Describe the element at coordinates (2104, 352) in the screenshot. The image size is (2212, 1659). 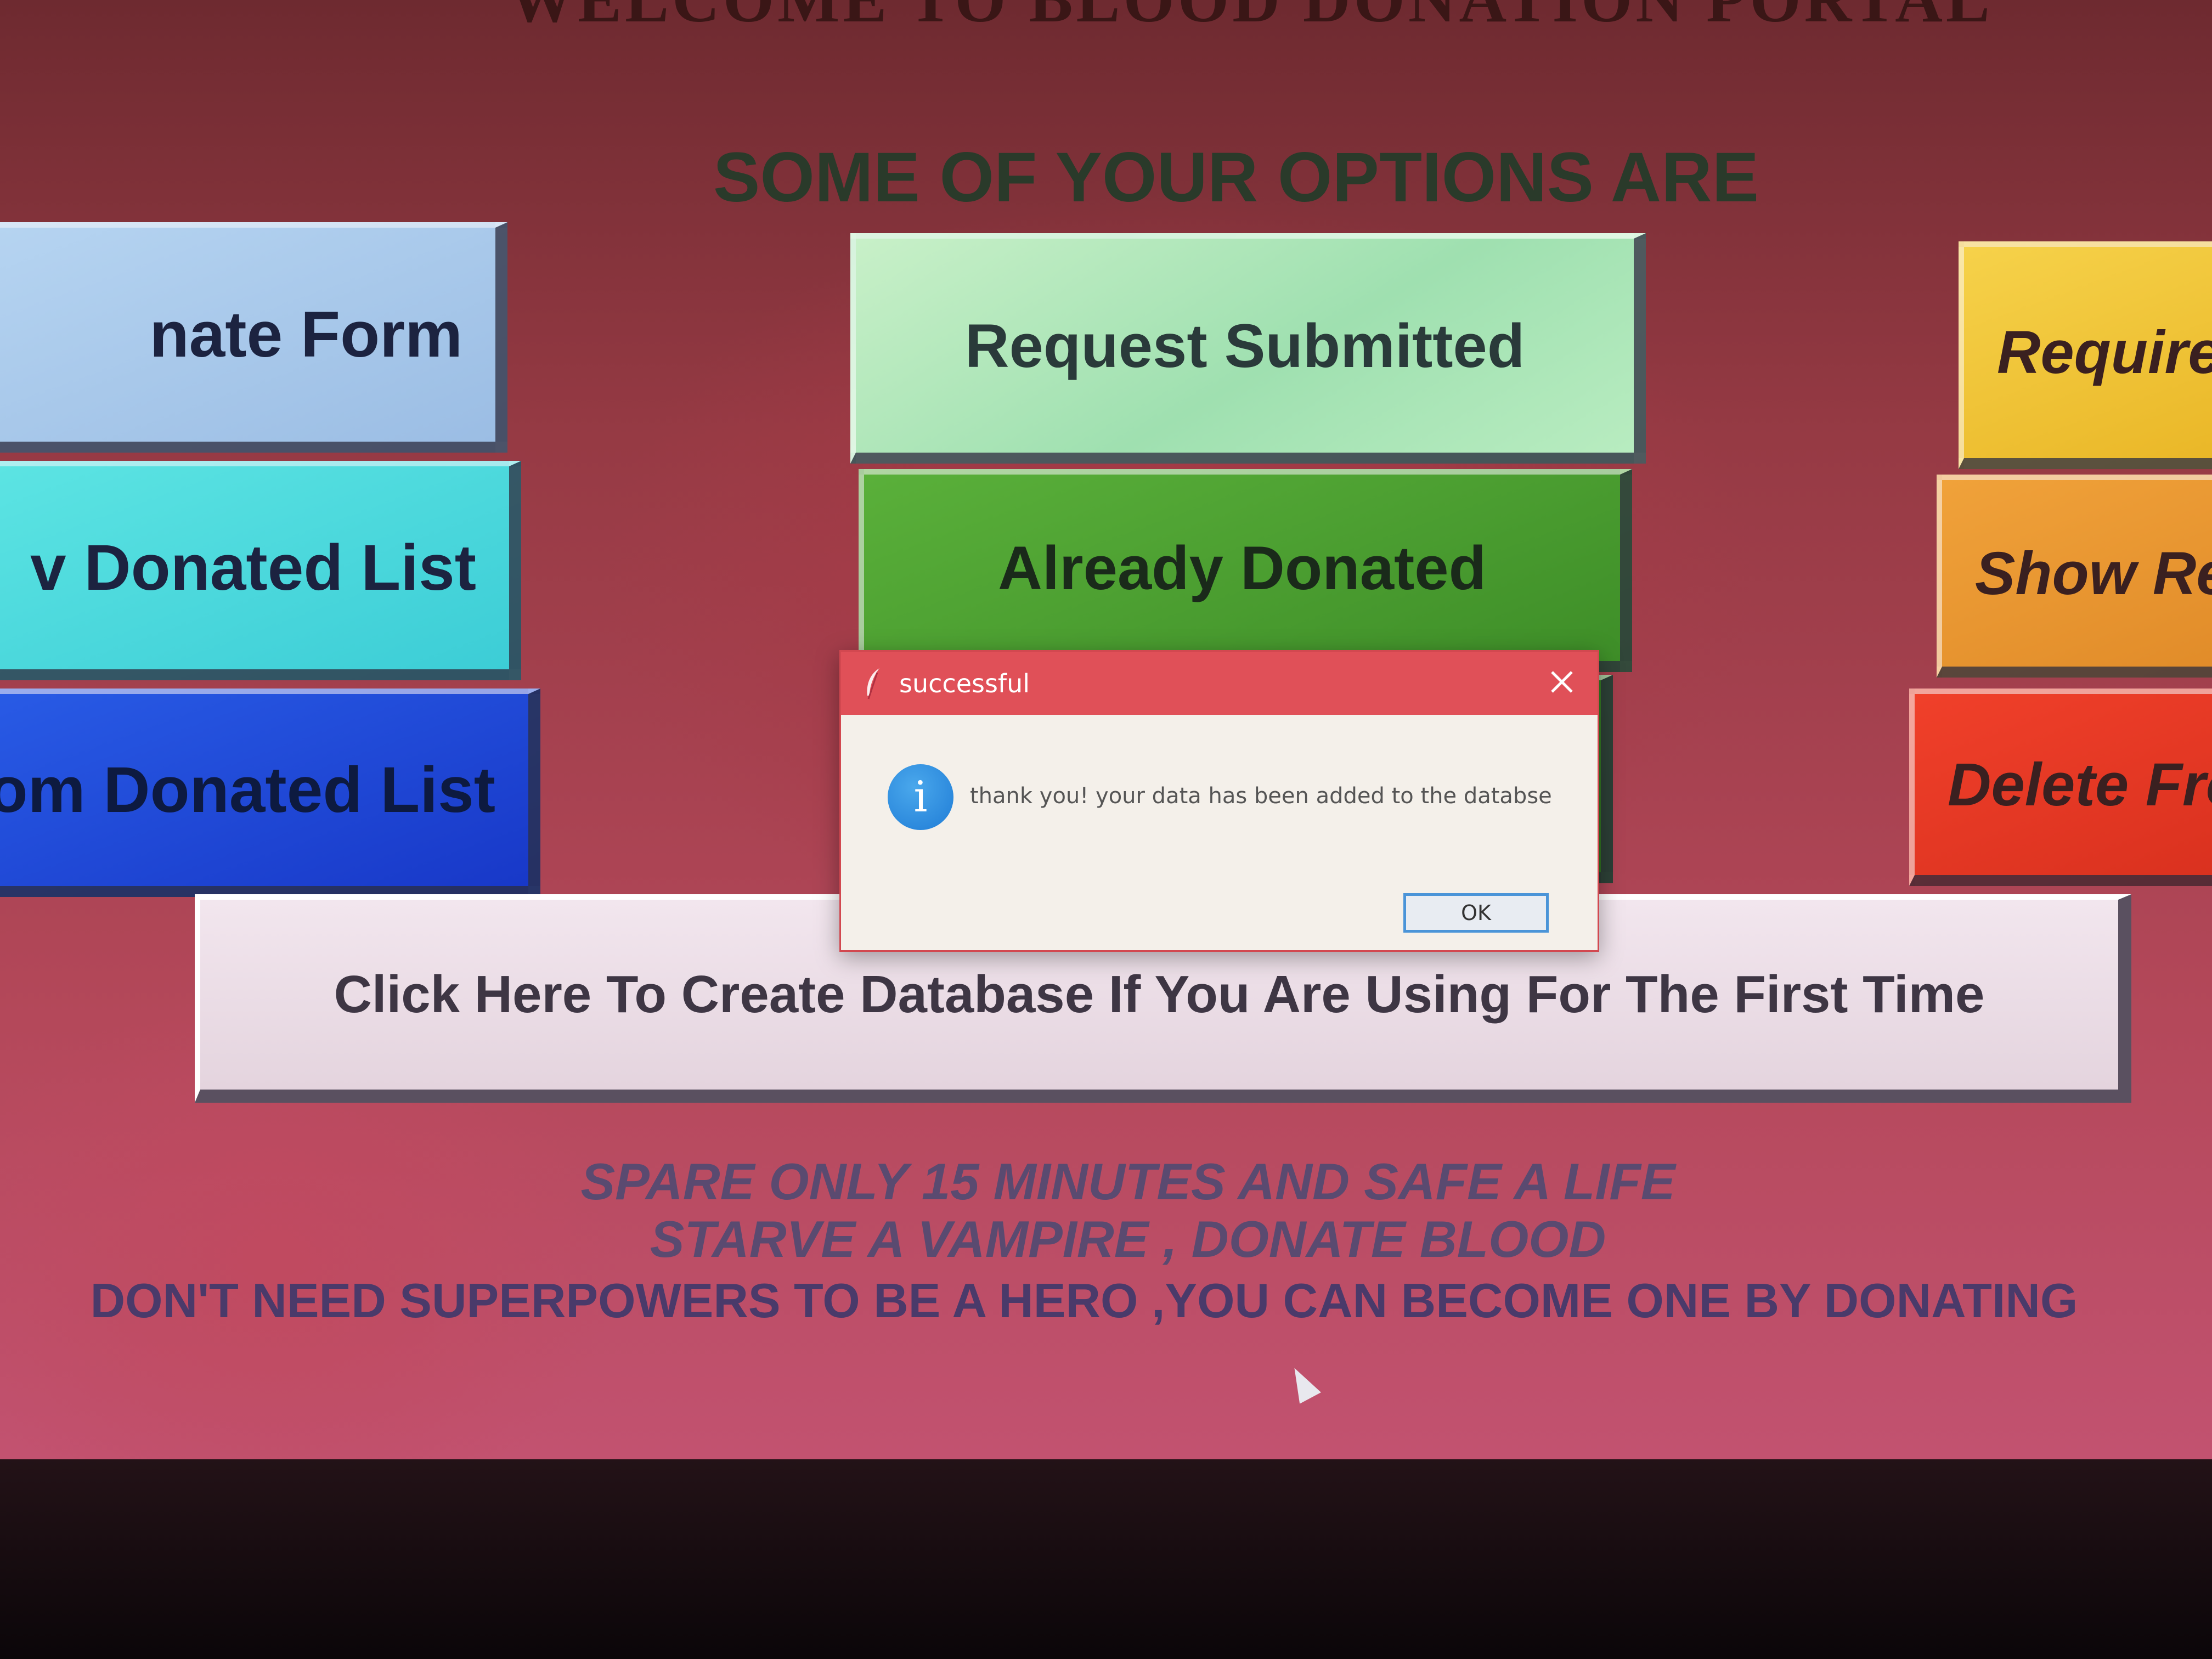
I see `required-button-label: Required` at that location.